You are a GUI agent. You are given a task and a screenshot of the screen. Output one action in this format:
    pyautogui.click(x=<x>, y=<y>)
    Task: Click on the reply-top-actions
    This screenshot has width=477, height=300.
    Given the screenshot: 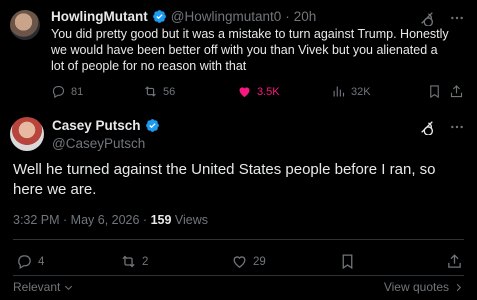 What is the action you would take?
    pyautogui.click(x=435, y=18)
    